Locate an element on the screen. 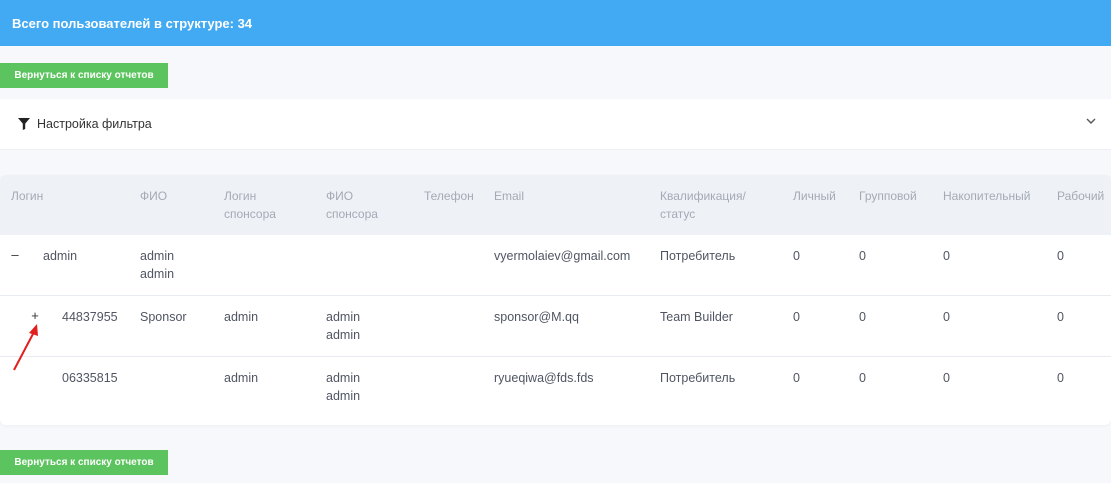 This screenshot has width=1111, height=483. column-header-cumulative: Накопительный is located at coordinates (987, 196).